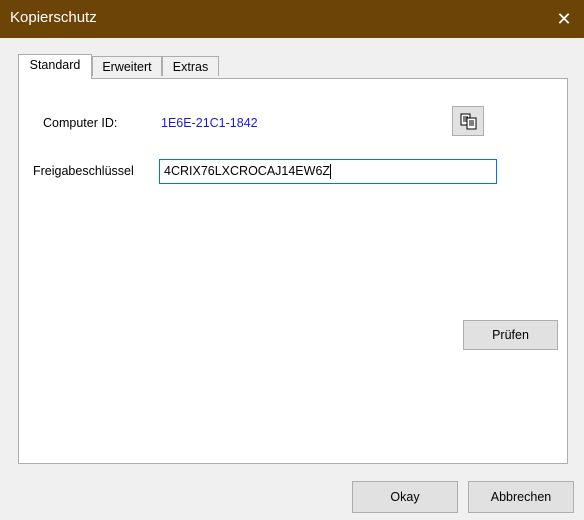 This screenshot has height=520, width=584. Describe the element at coordinates (127, 66) in the screenshot. I see `tab-erweitert: Erweitert` at that location.